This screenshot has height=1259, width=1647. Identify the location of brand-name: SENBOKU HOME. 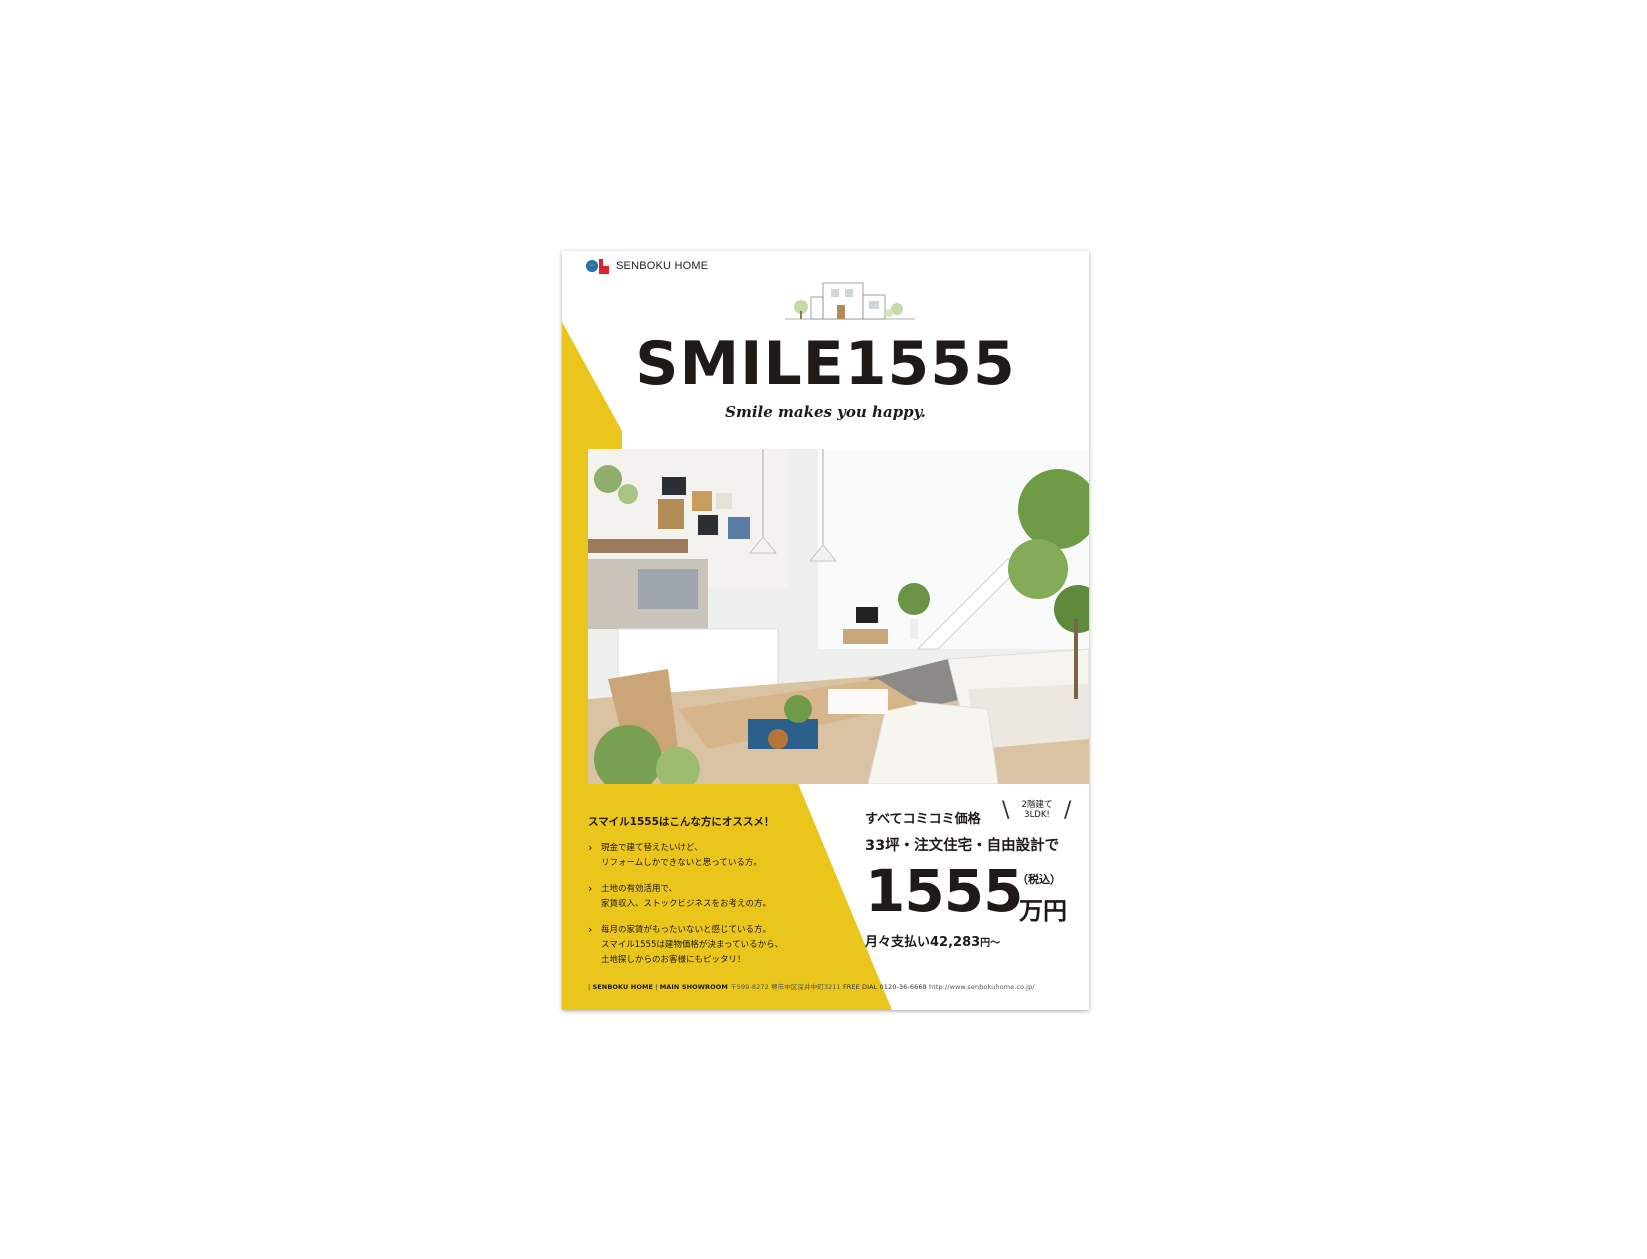
(662, 266).